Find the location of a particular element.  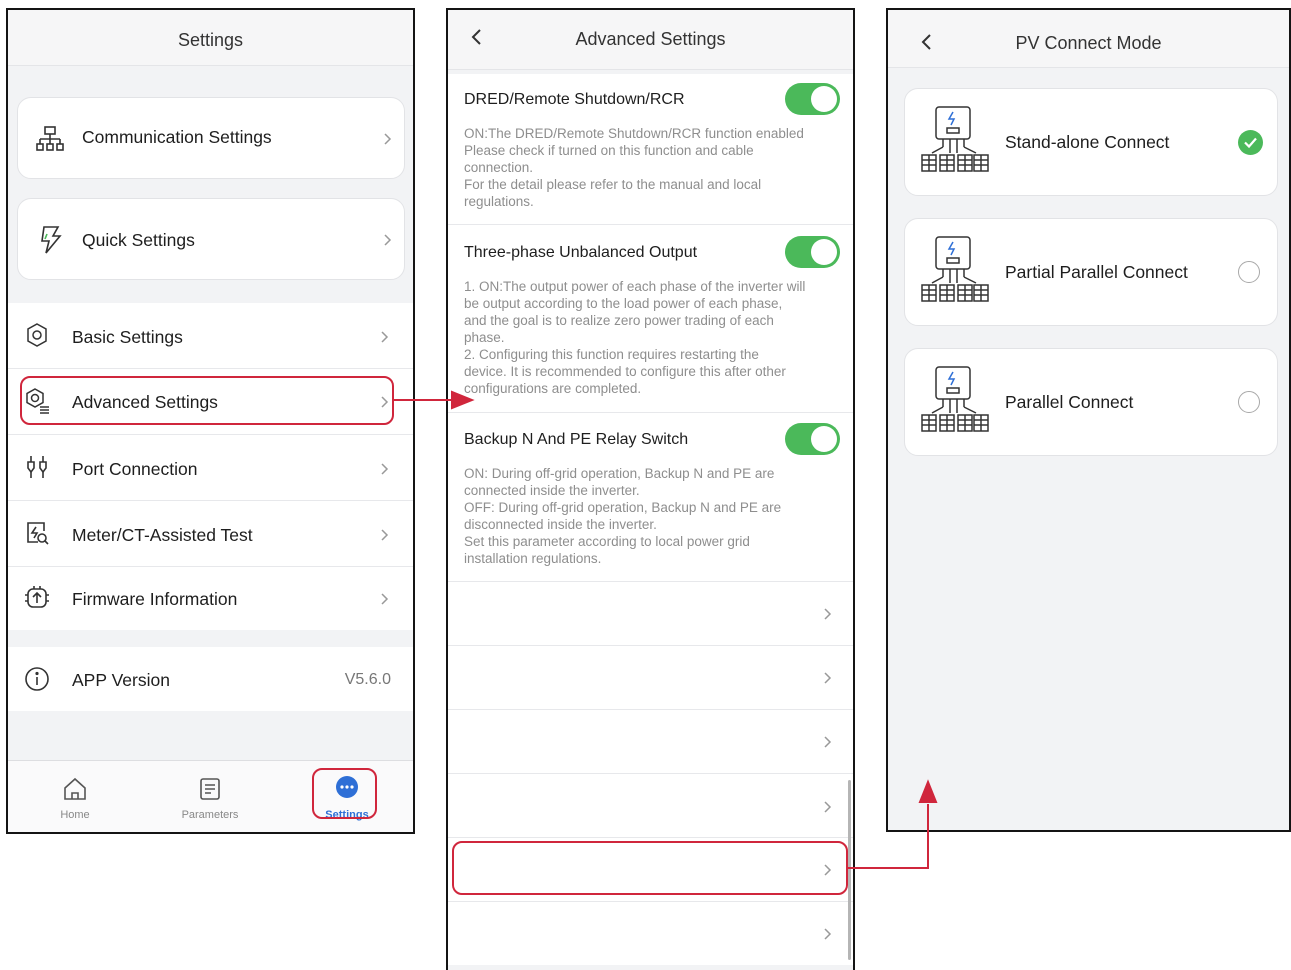

arrow-to-advanced-settings is located at coordinates (434, 400).